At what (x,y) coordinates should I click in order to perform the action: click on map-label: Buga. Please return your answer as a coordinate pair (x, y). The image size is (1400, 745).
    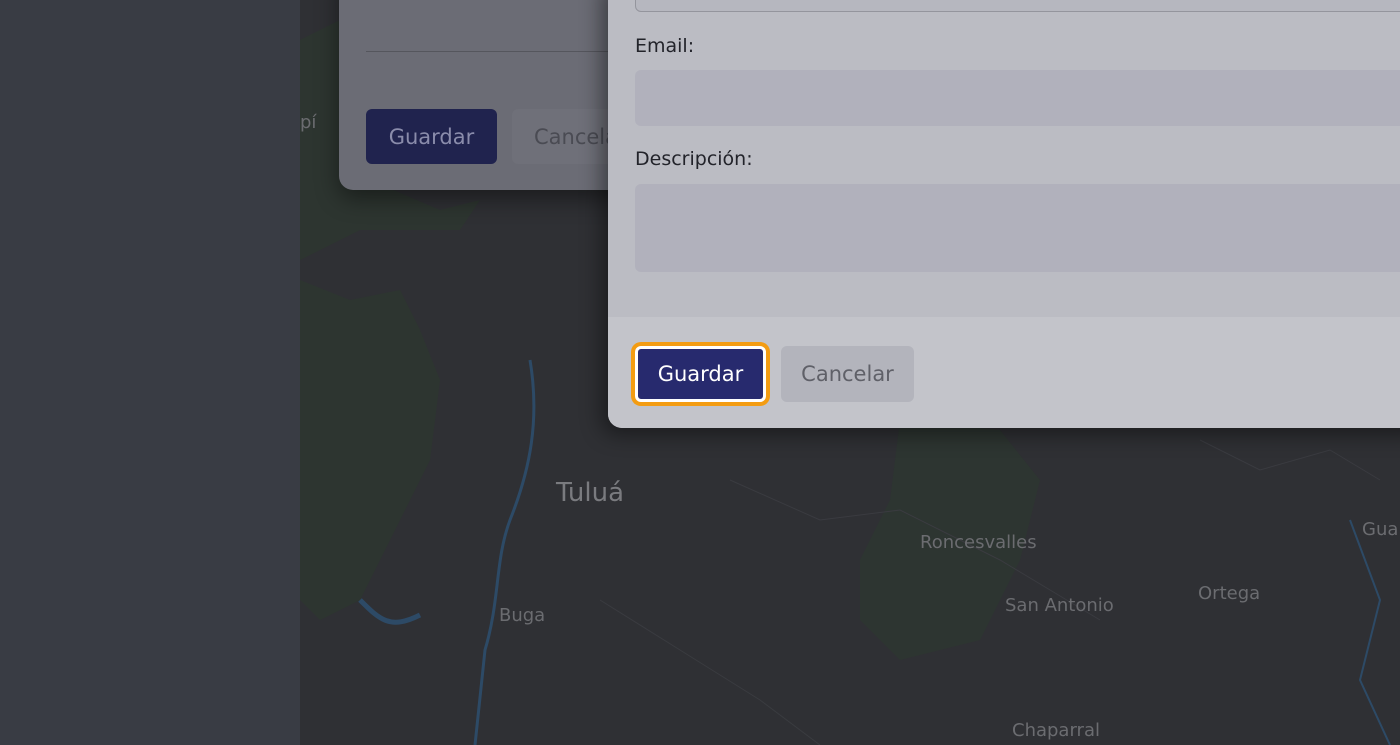
    Looking at the image, I should click on (522, 615).